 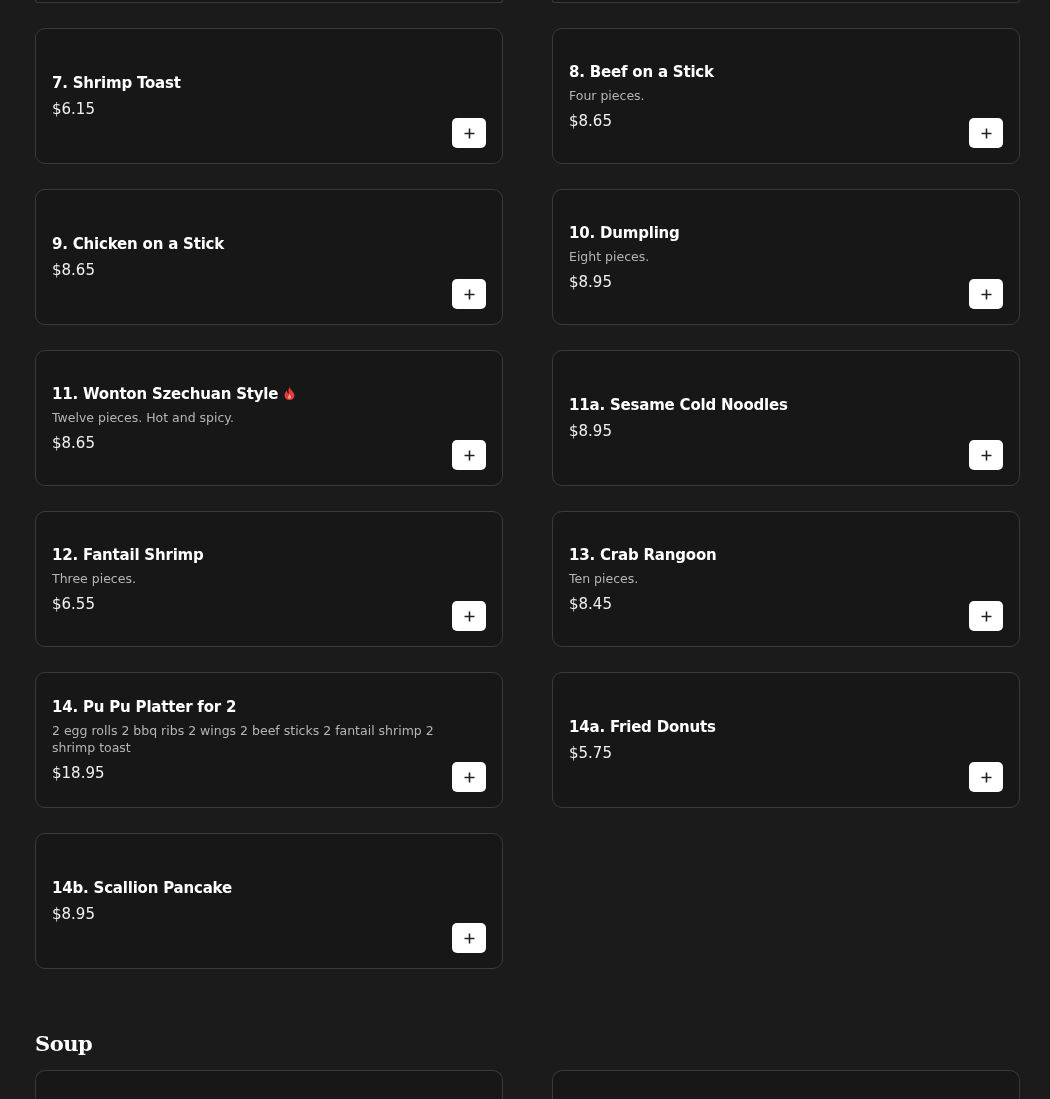 I want to click on menu-item-card: 12. Fantail Shrimp Three pieces. $6.55, so click(x=269, y=579).